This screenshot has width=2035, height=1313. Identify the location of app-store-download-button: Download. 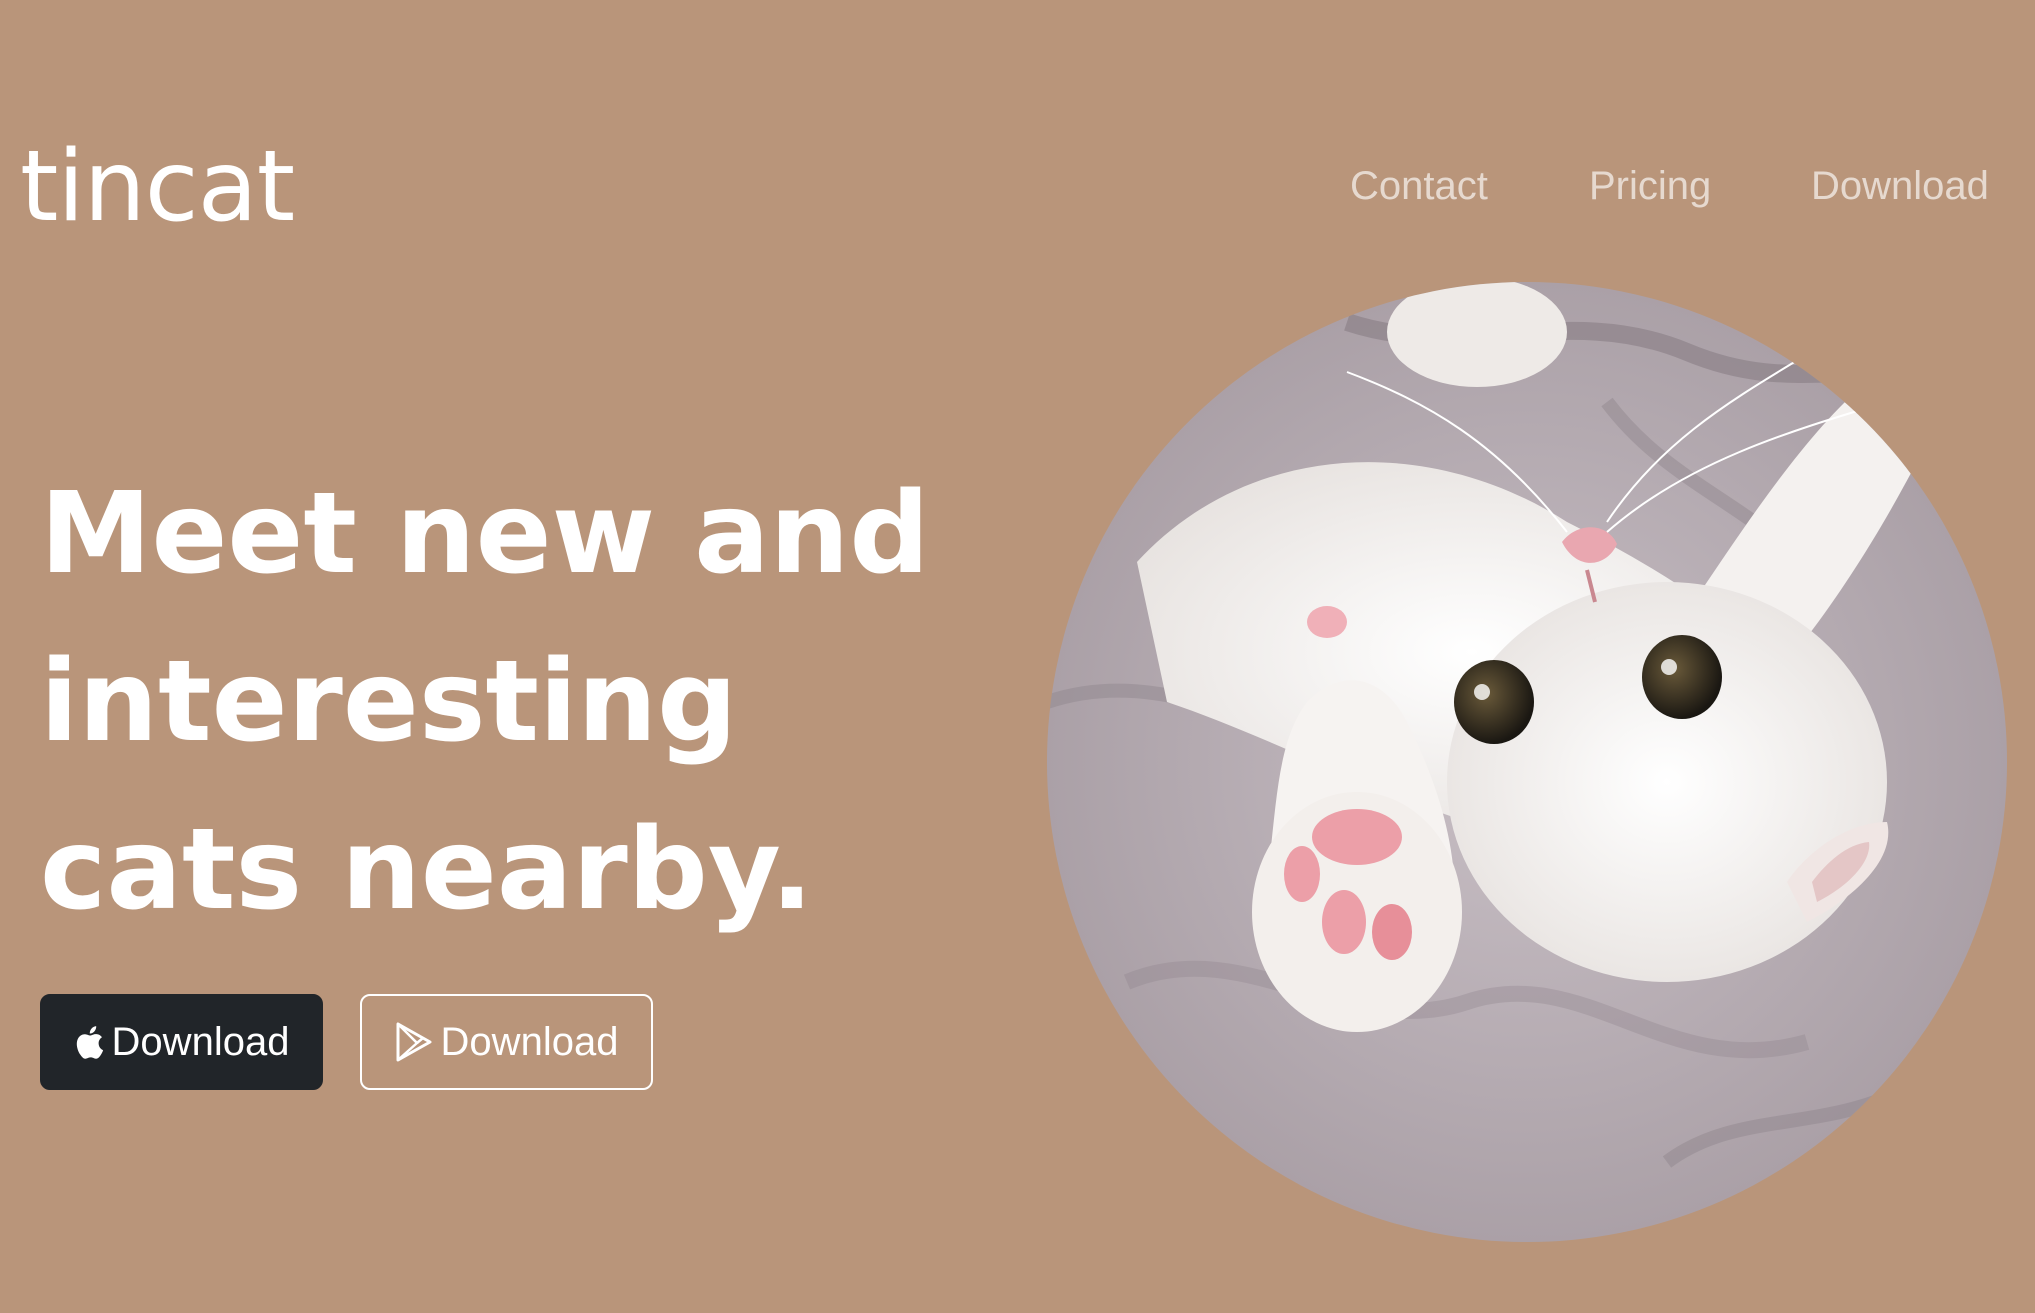
(181, 1042).